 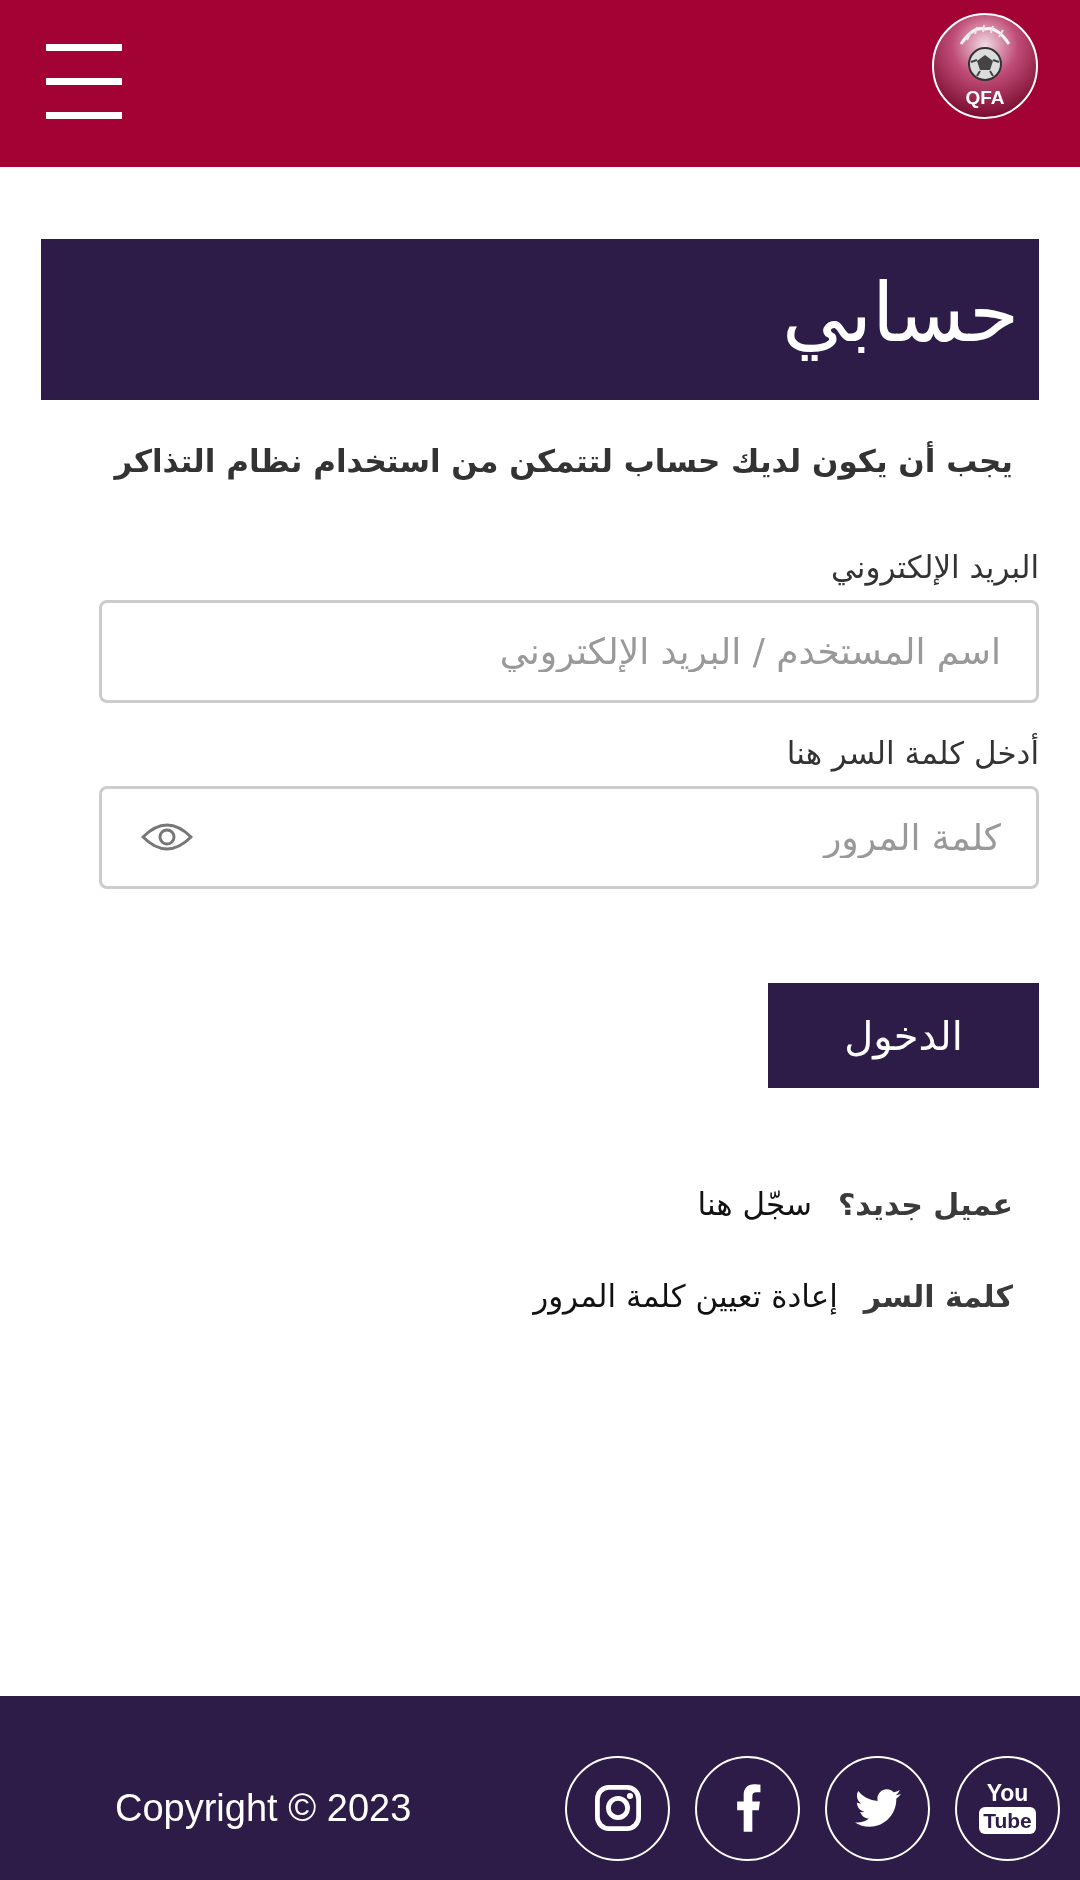 I want to click on facebook-icon, so click(x=747, y=1808).